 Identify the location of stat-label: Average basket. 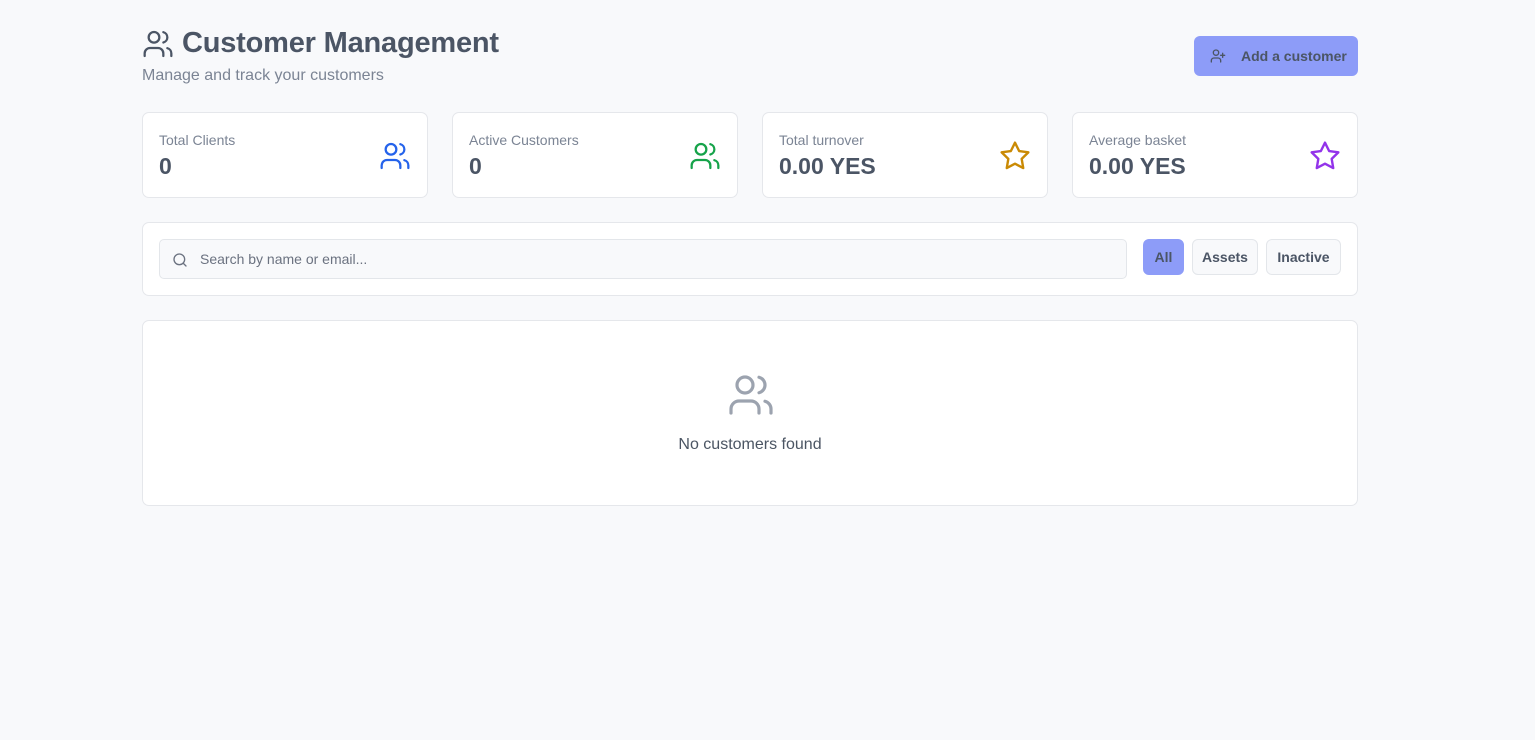
(1138, 140).